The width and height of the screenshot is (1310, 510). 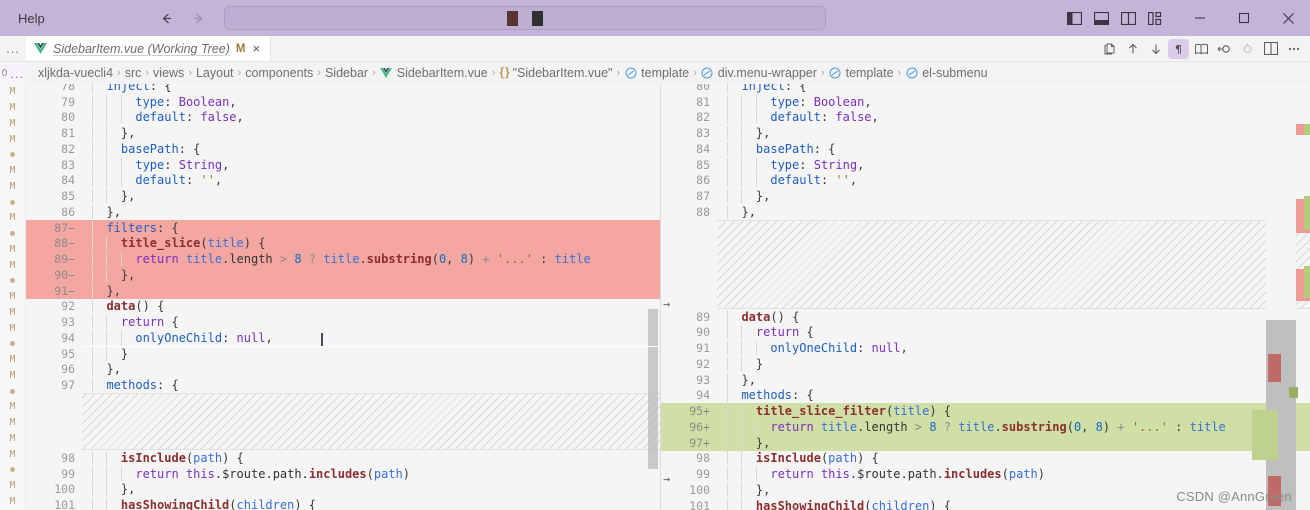 I want to click on next-change-icon, so click(x=1155, y=49).